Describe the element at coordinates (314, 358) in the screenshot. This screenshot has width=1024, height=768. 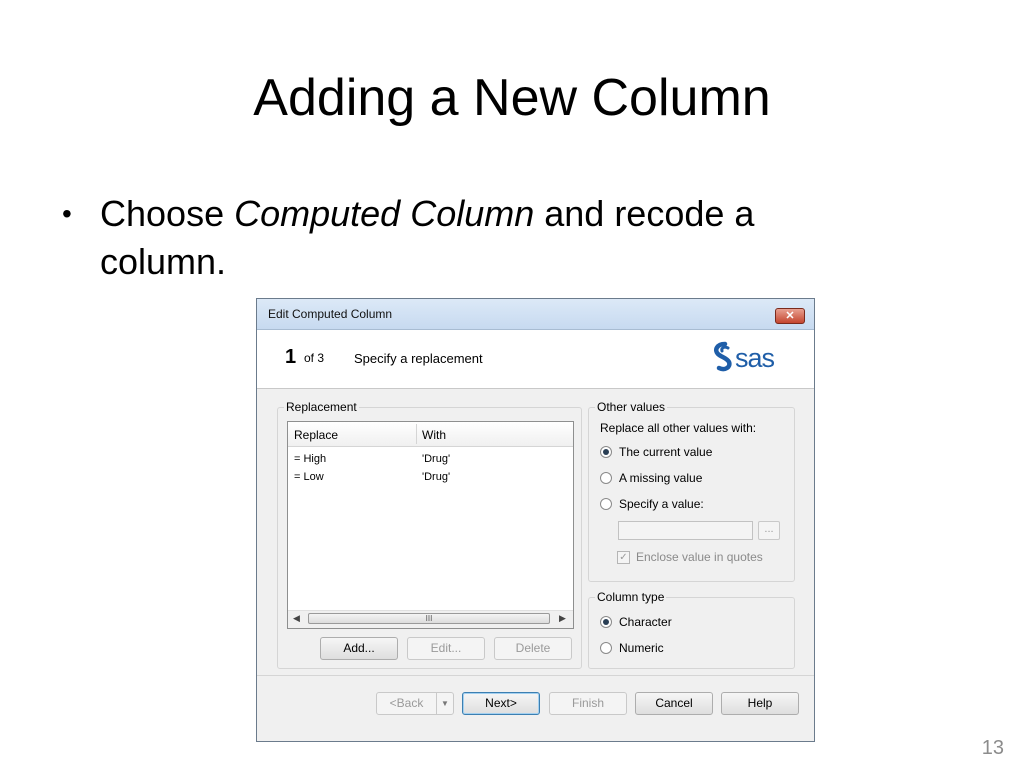
I see `step-count: of 3` at that location.